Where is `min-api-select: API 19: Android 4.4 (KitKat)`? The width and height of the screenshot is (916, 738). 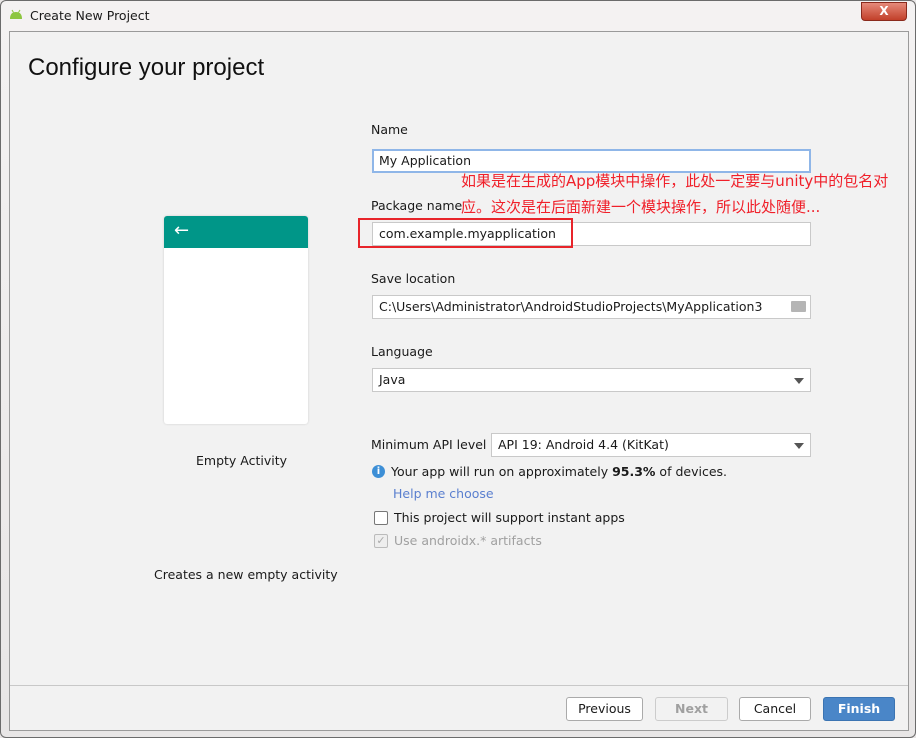 min-api-select: API 19: Android 4.4 (KitKat) is located at coordinates (651, 445).